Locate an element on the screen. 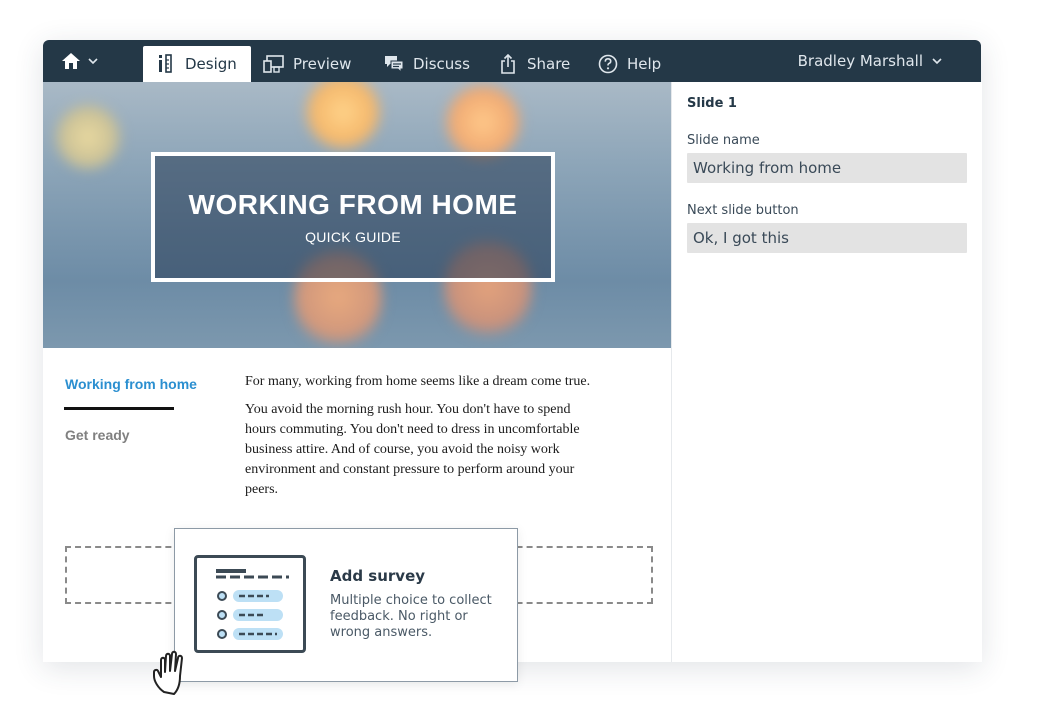 The image size is (1040, 724). help-icon is located at coordinates (608, 64).